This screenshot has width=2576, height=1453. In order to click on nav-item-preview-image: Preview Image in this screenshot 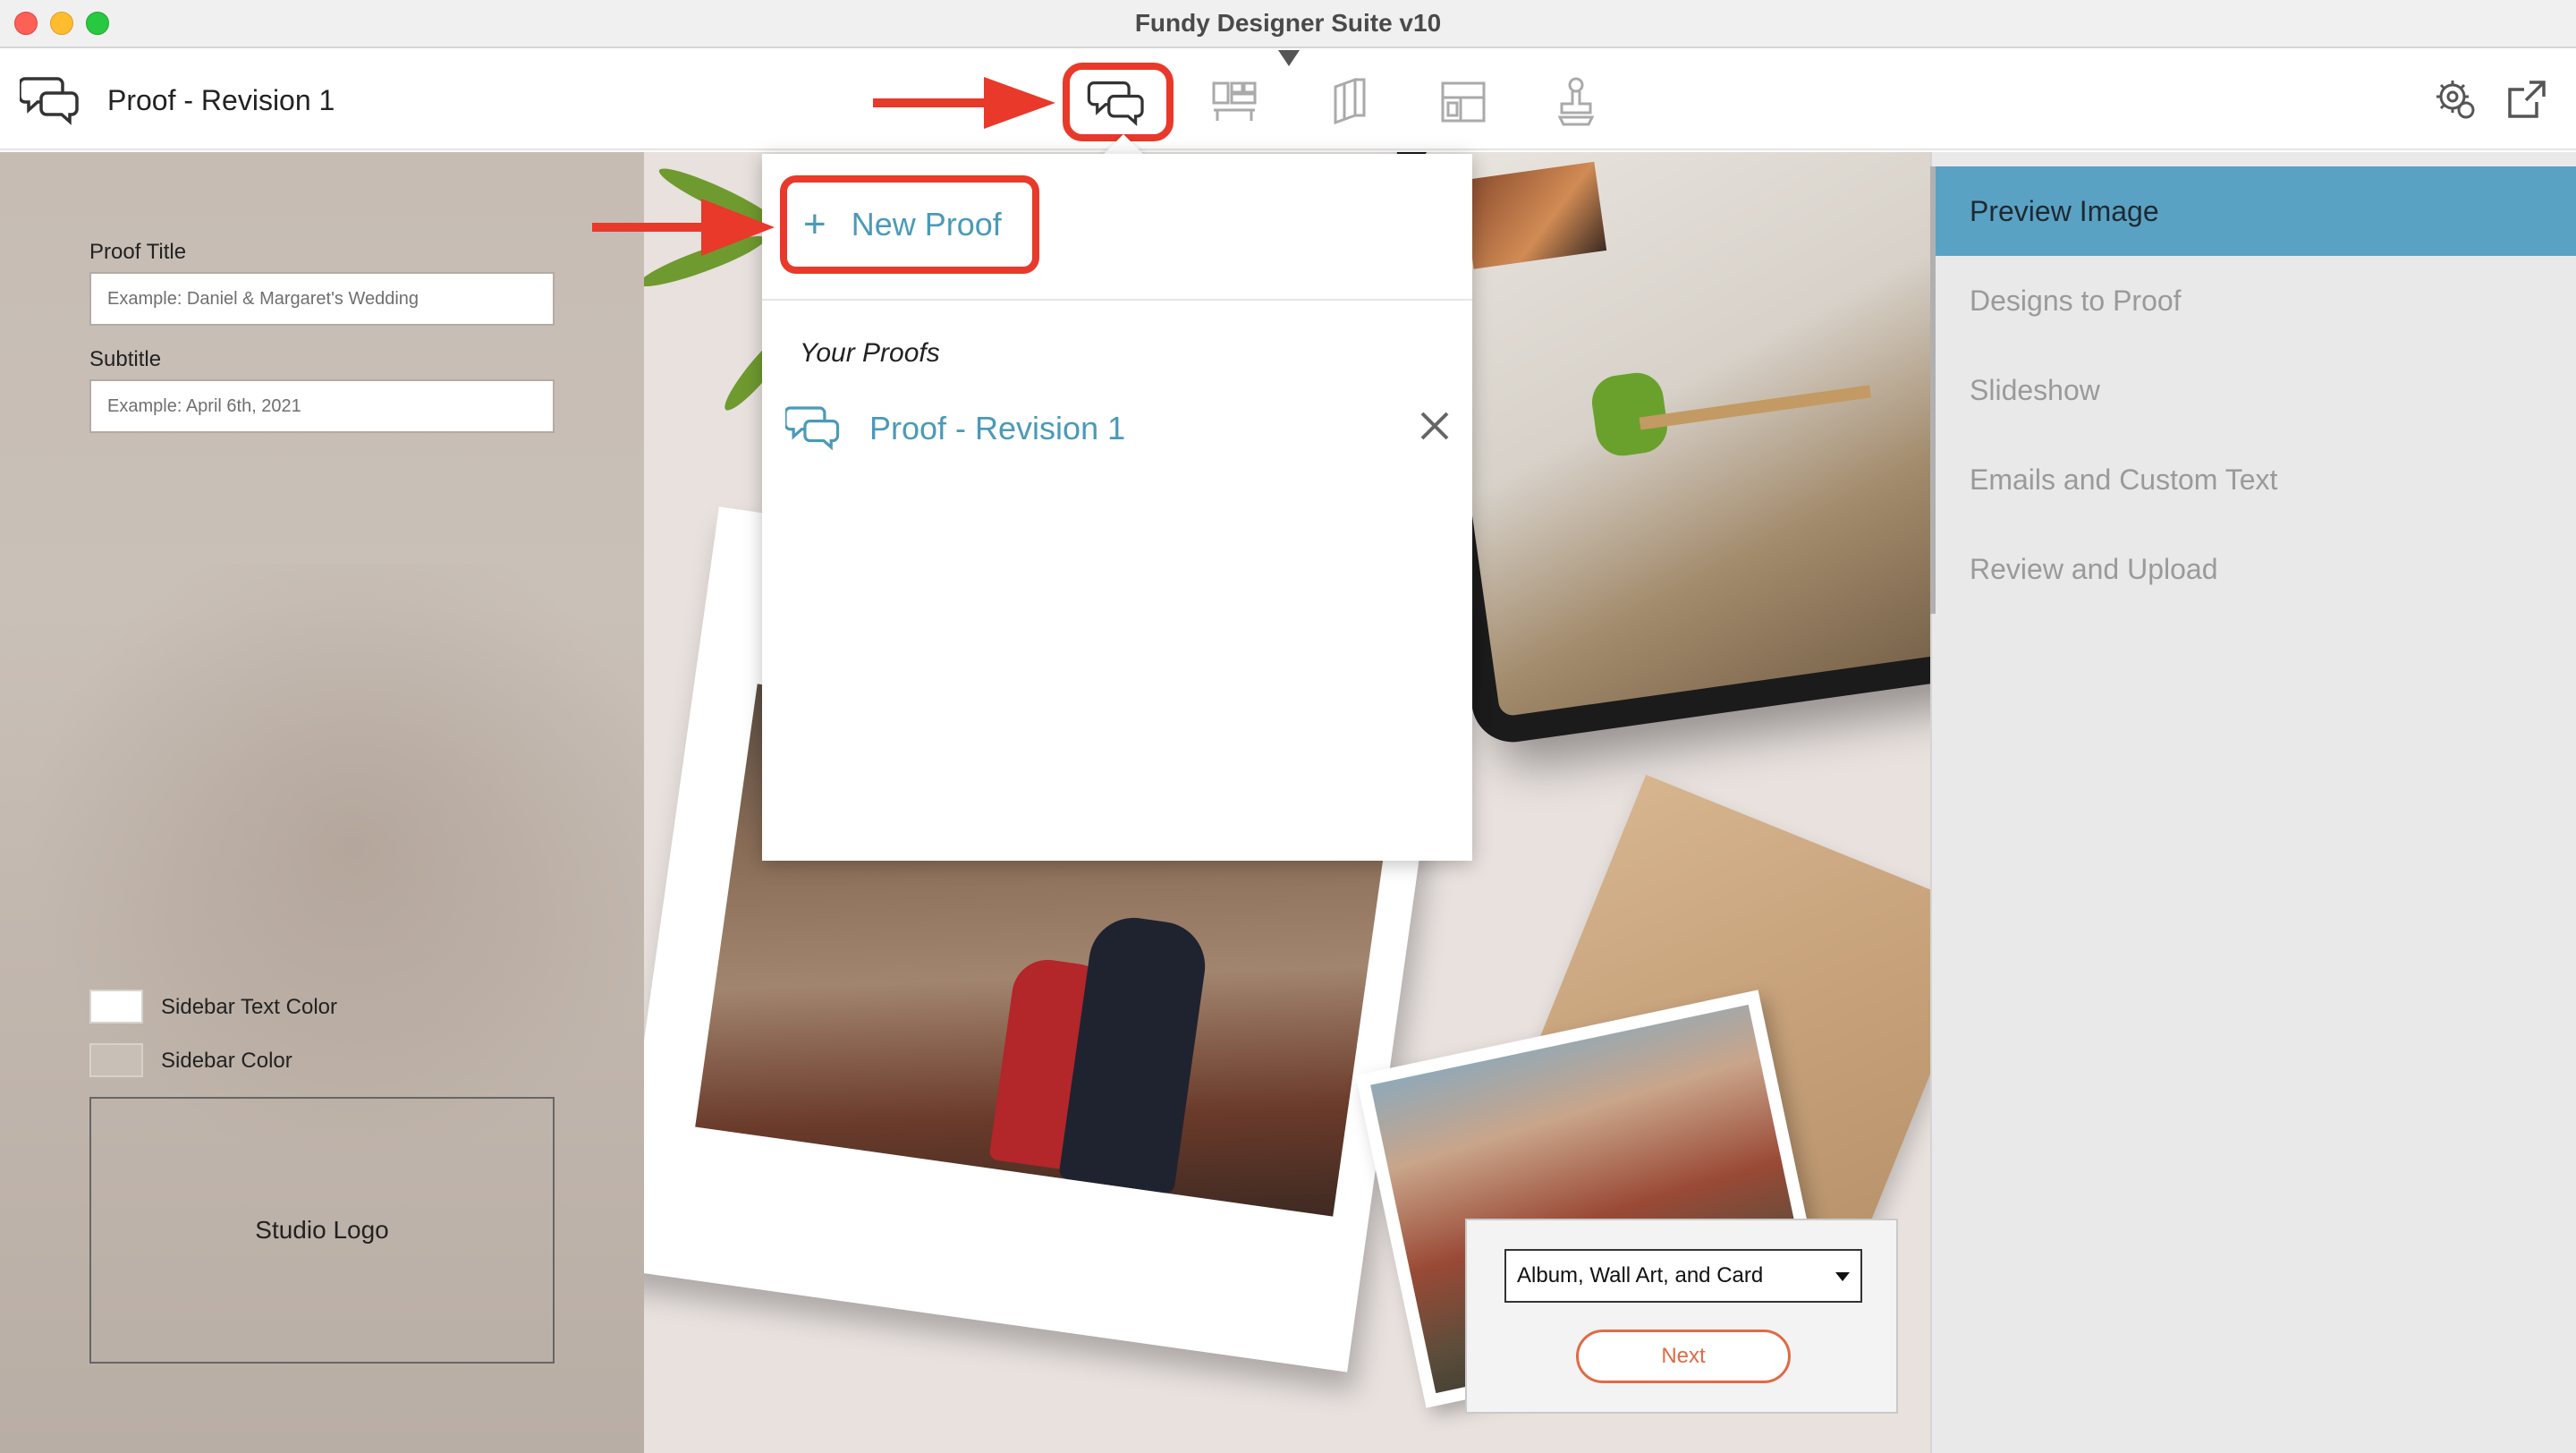, I will do `click(2256, 211)`.